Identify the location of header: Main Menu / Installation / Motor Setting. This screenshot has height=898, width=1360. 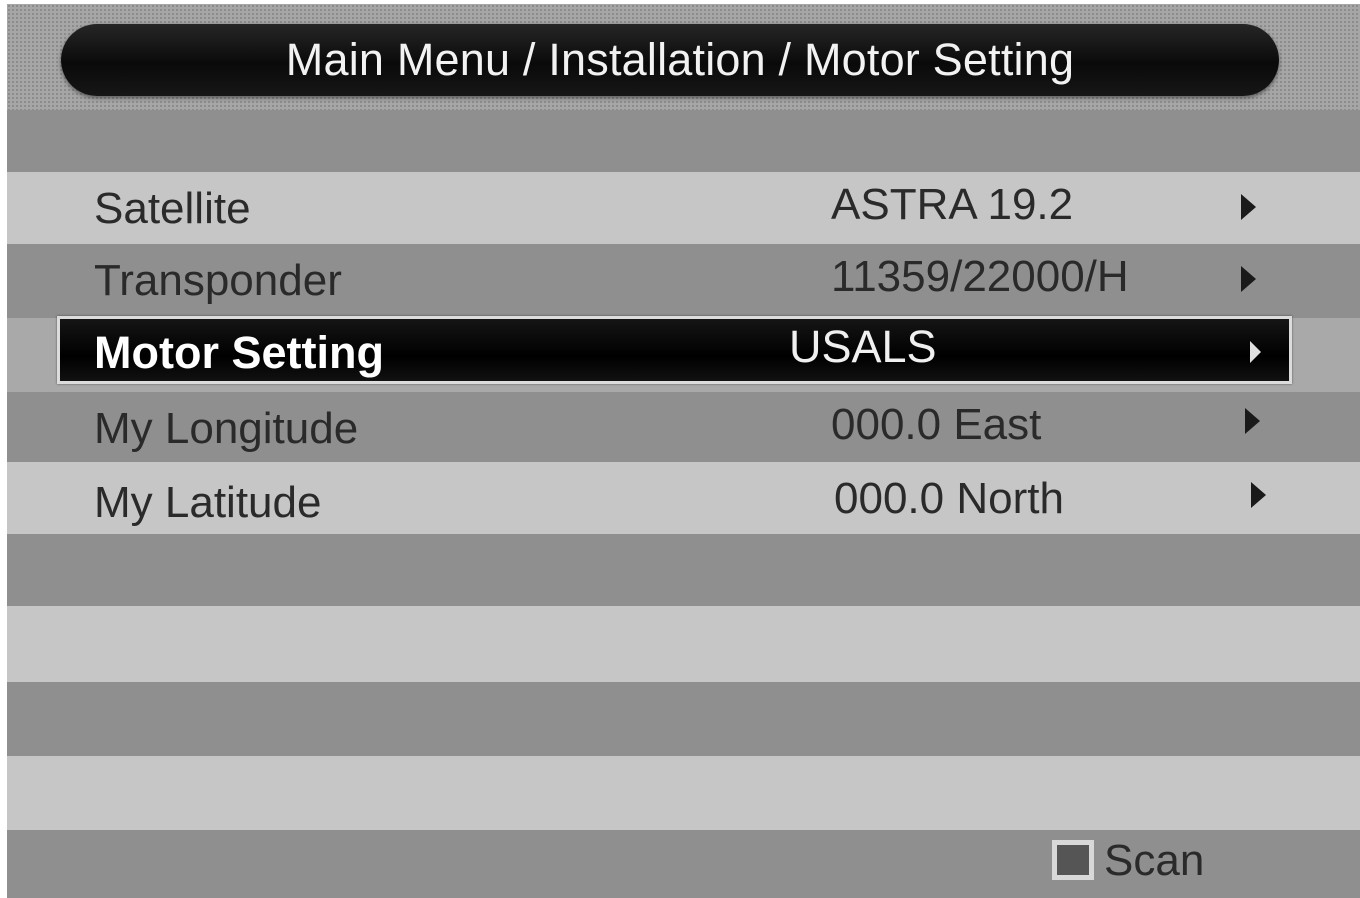
(683, 57).